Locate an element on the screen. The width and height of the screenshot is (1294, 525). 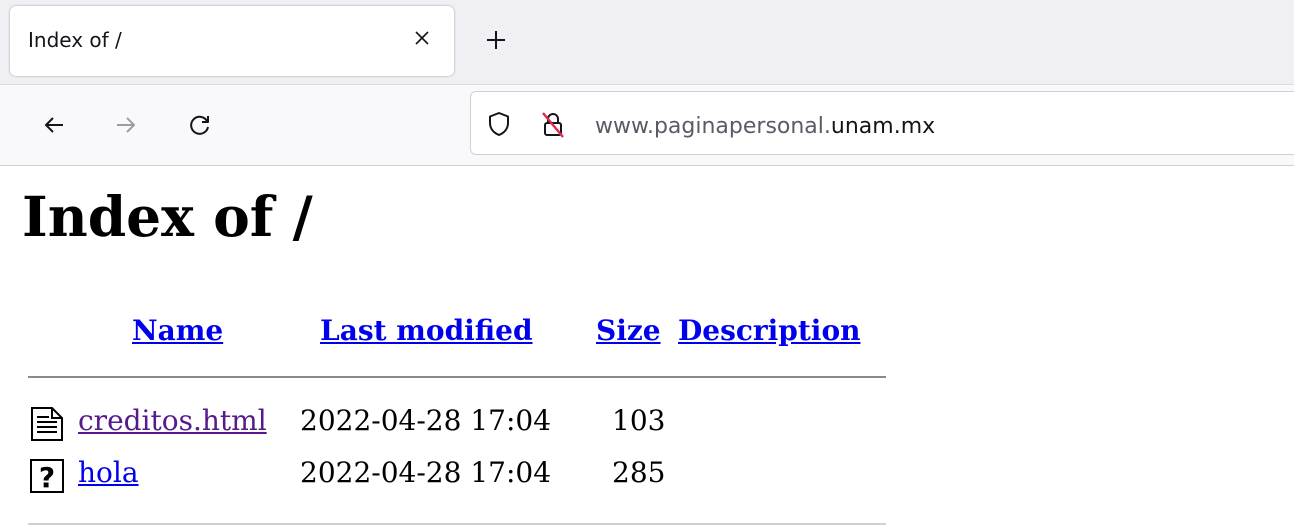
page-heading: Index of / is located at coordinates (167, 216).